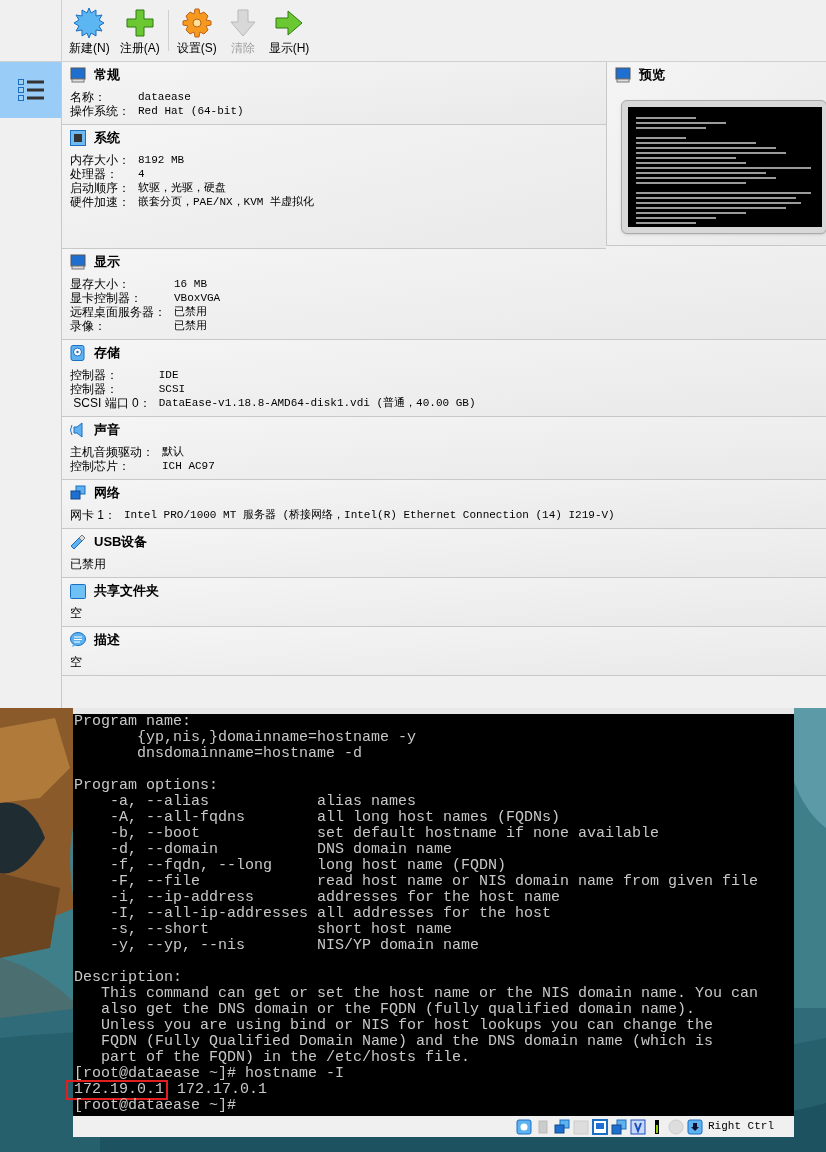 The width and height of the screenshot is (826, 1152). What do you see at coordinates (112, 452) in the screenshot?
I see `field-label: 主机音频驱动：` at bounding box center [112, 452].